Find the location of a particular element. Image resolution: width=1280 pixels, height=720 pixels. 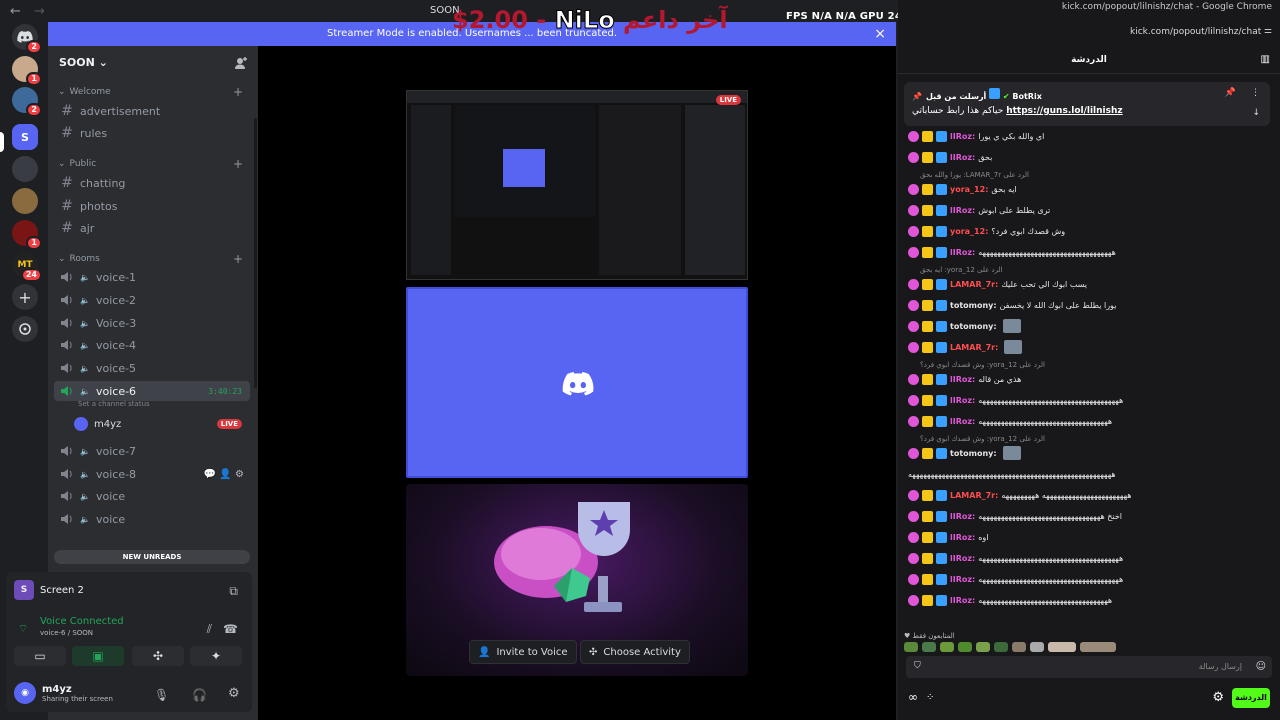

channel-chatting: # chatting is located at coordinates (152, 183).